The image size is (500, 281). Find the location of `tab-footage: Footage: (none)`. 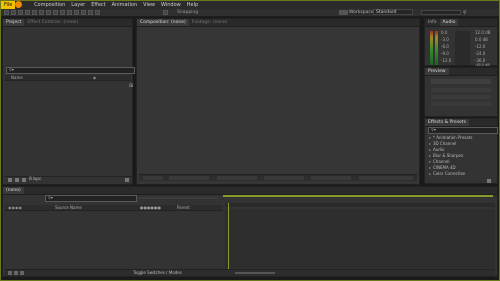

tab-footage: Footage: (none) is located at coordinates (210, 22).